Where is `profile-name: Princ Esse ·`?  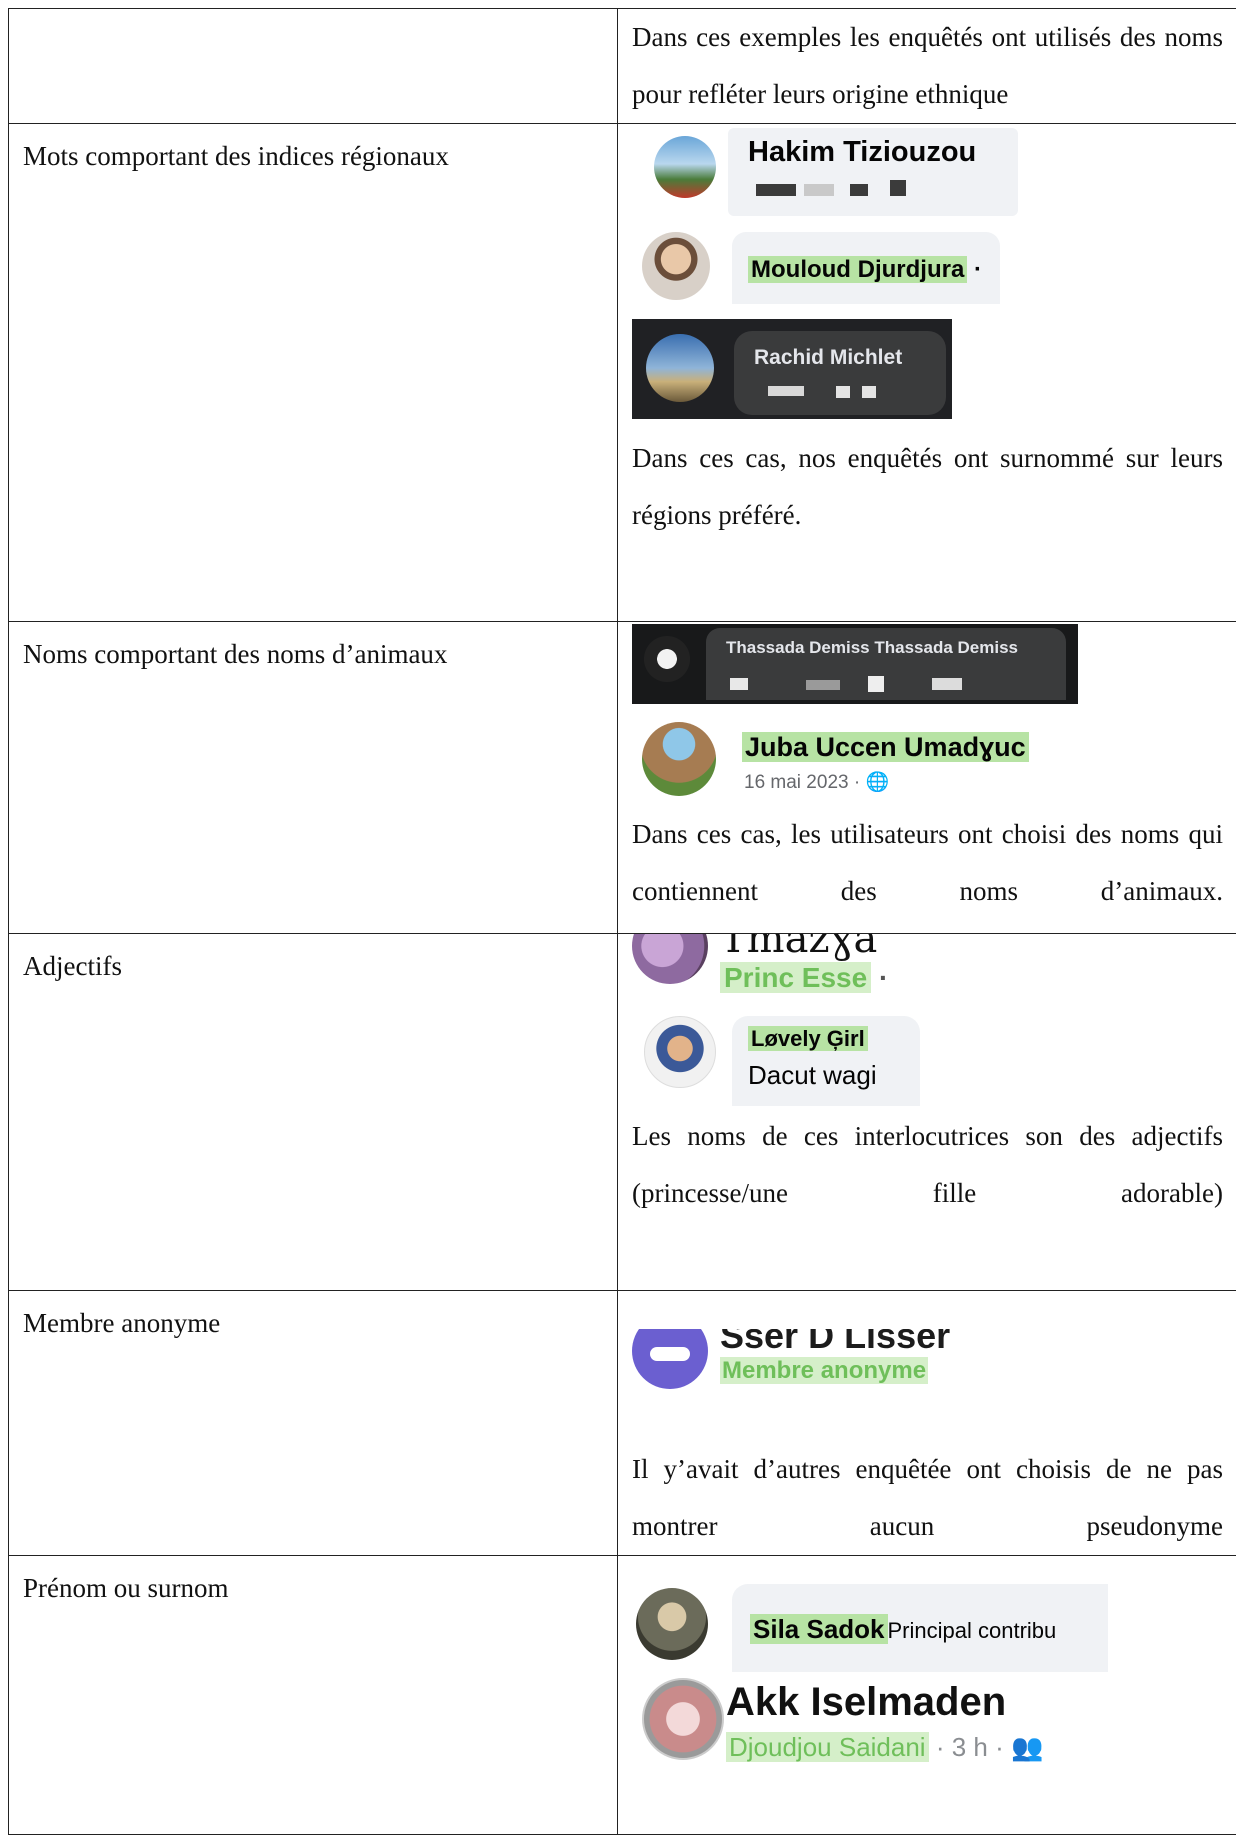
profile-name: Princ Esse · is located at coordinates (804, 978).